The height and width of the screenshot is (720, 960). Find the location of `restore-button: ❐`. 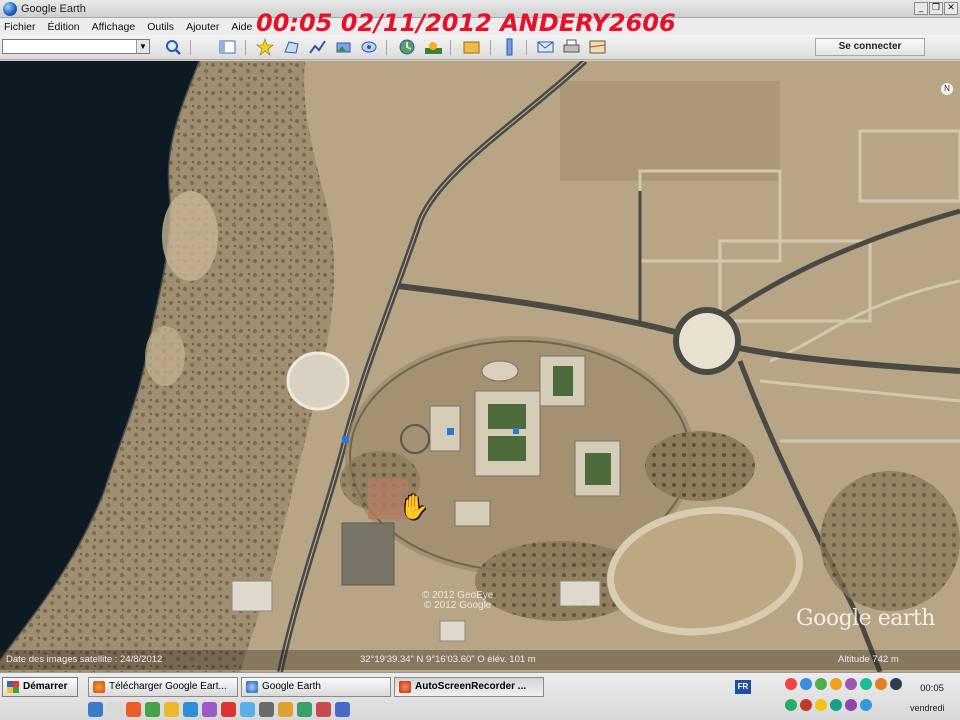

restore-button: ❐ is located at coordinates (936, 8).